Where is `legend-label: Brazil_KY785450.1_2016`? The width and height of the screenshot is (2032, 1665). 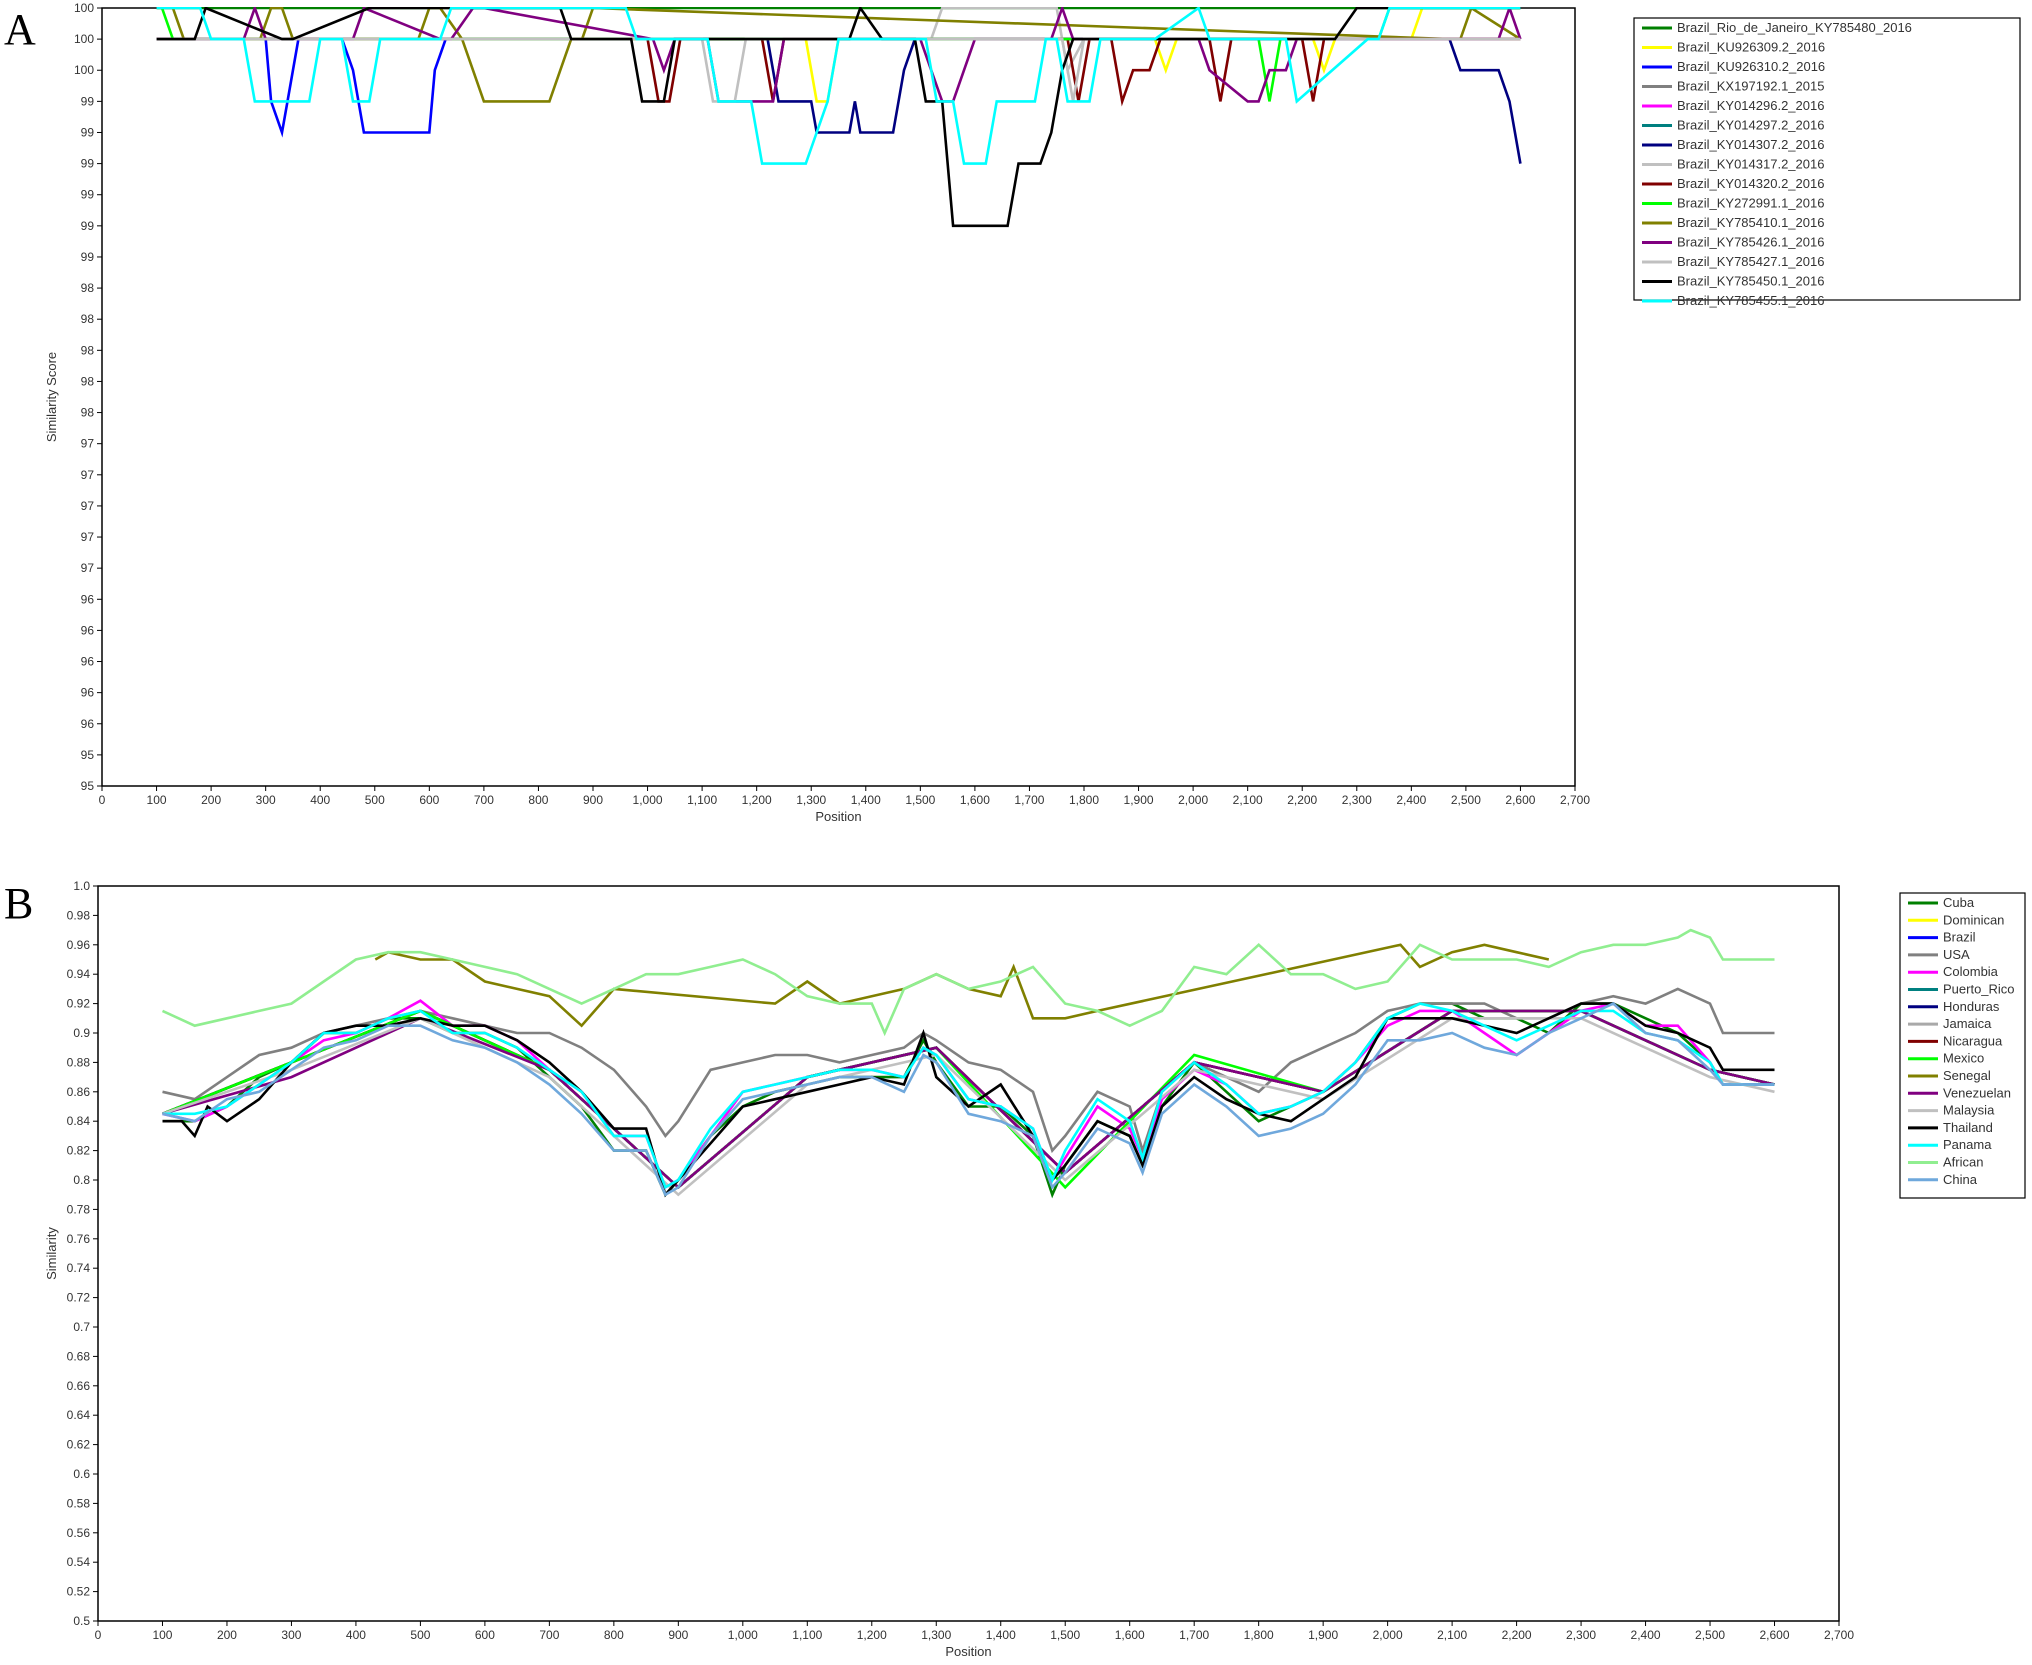
legend-label: Brazil_KY785450.1_2016 is located at coordinates (1750, 281).